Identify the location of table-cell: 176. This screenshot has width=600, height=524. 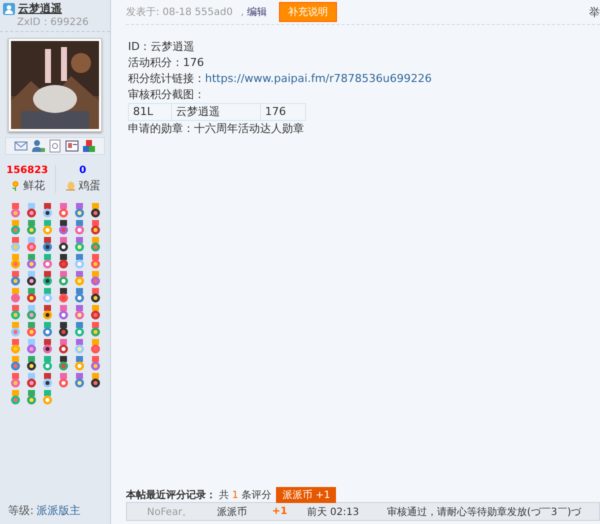
(283, 112).